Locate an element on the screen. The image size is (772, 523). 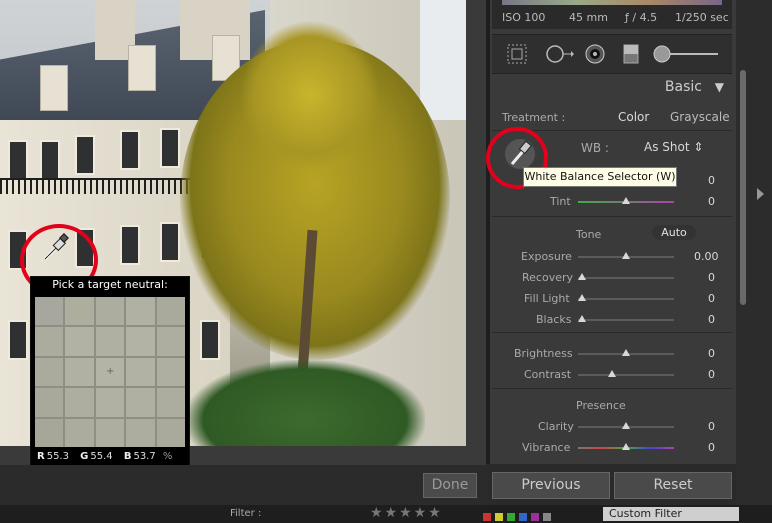
graduated-filter-icon is located at coordinates (631, 54).